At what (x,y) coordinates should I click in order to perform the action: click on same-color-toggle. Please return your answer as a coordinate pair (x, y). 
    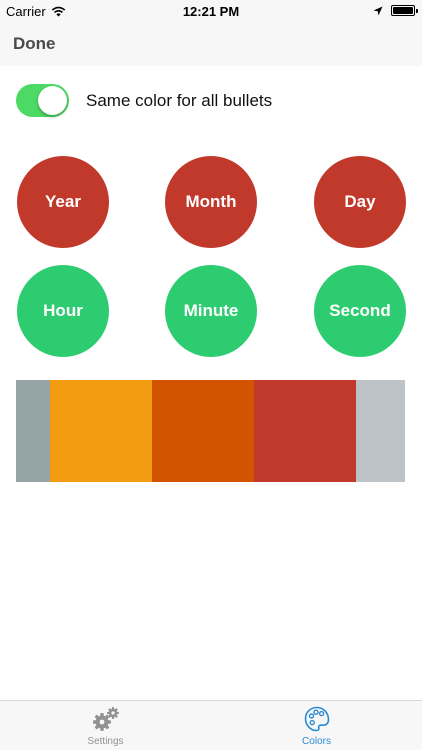
    Looking at the image, I should click on (42, 100).